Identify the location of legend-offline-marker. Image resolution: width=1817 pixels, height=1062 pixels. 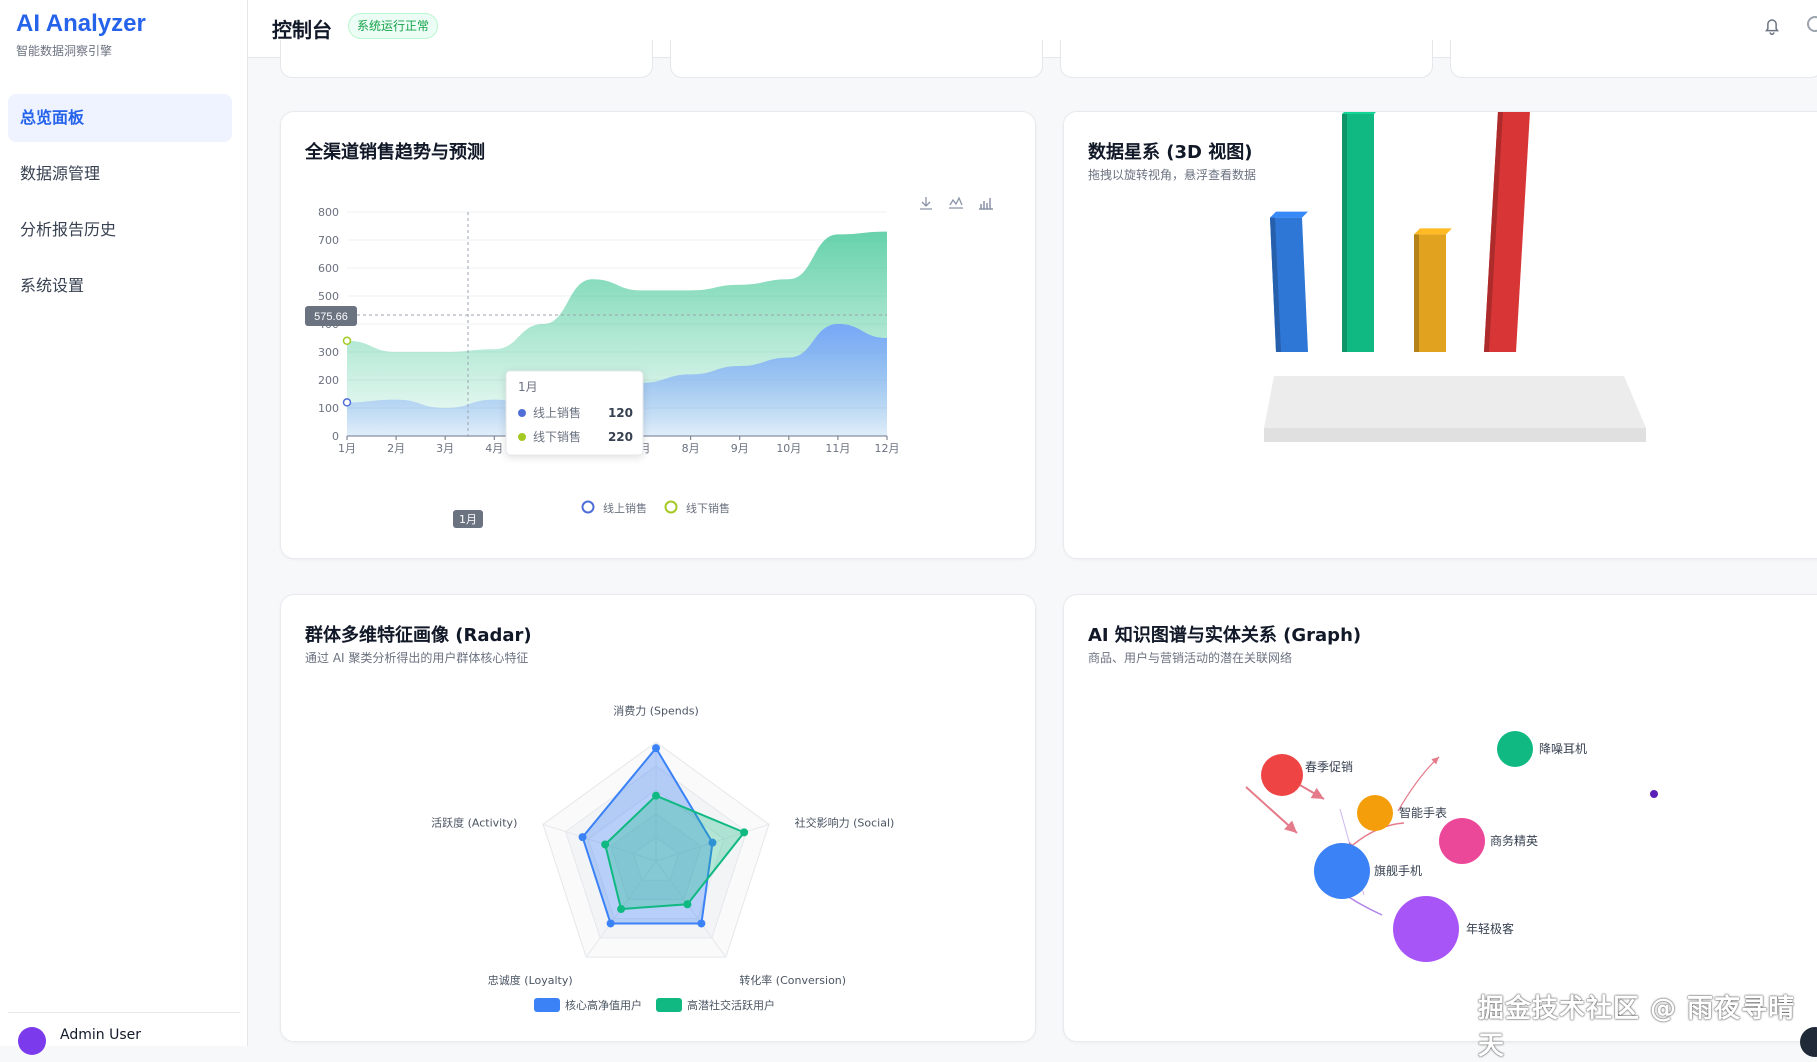
(671, 507).